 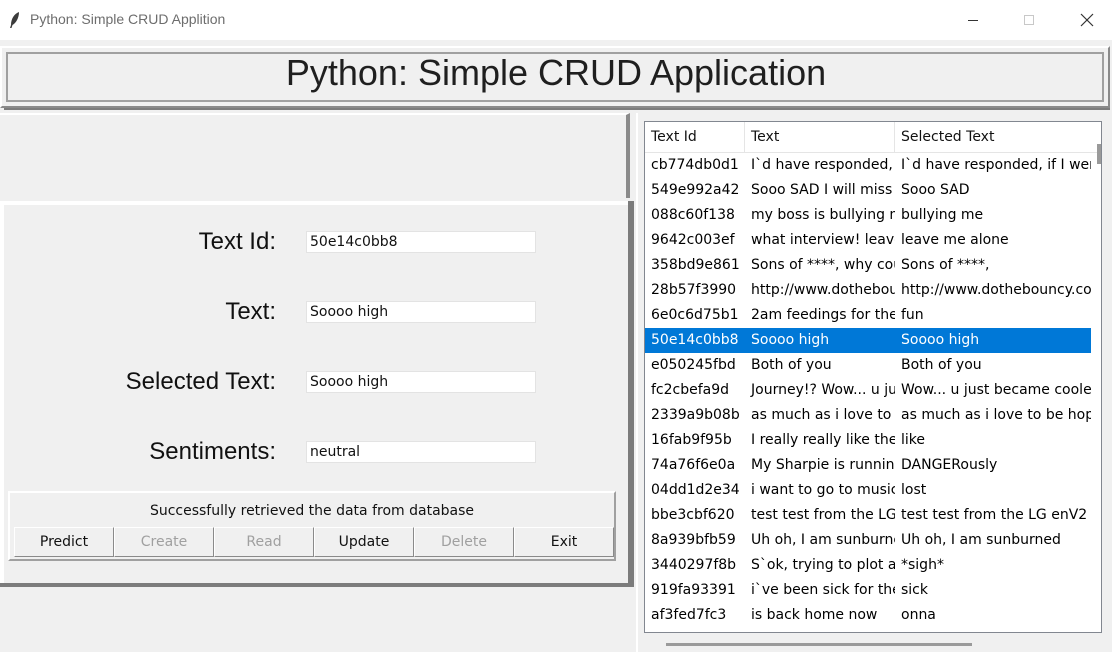 I want to click on cell-selected-text: I`d have responded, if I were, so click(x=996, y=165).